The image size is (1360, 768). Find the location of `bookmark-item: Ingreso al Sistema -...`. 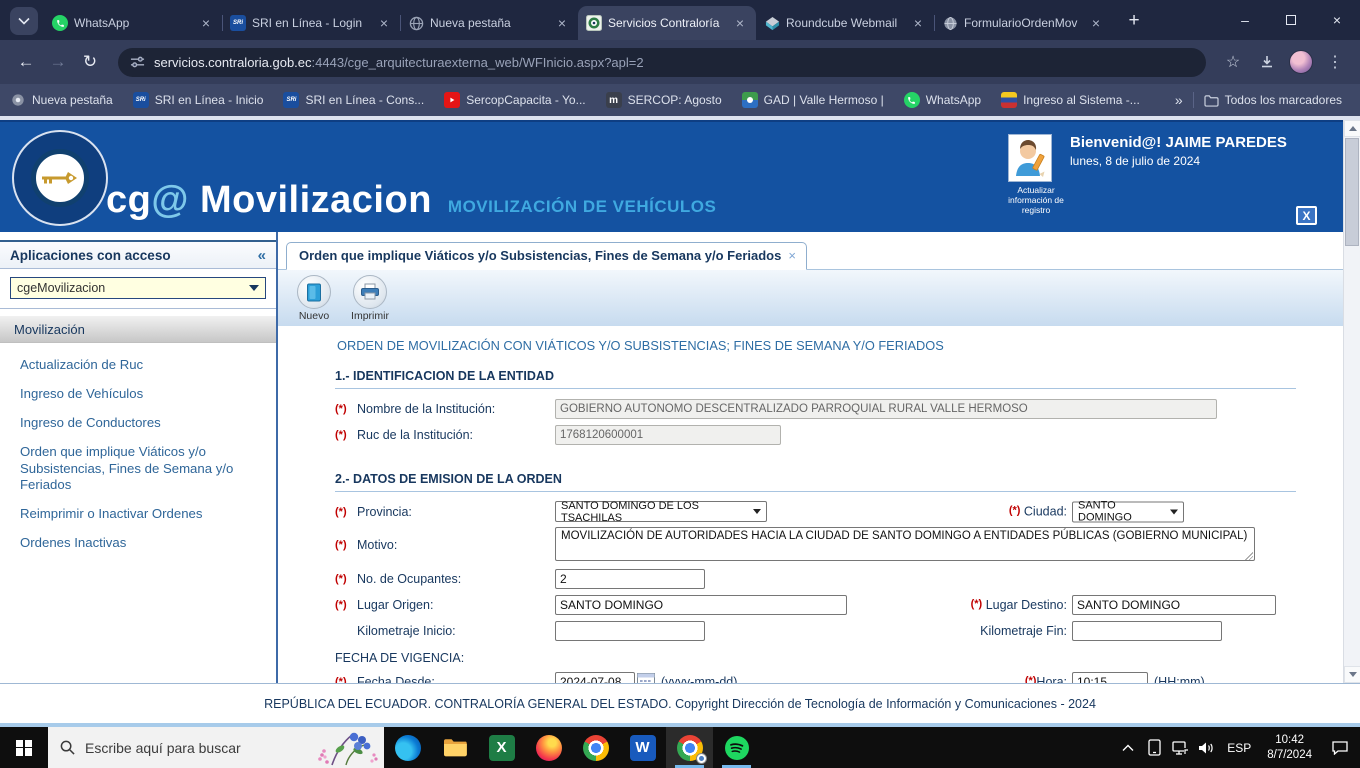

bookmark-item: Ingreso al Sistema -... is located at coordinates (1070, 100).